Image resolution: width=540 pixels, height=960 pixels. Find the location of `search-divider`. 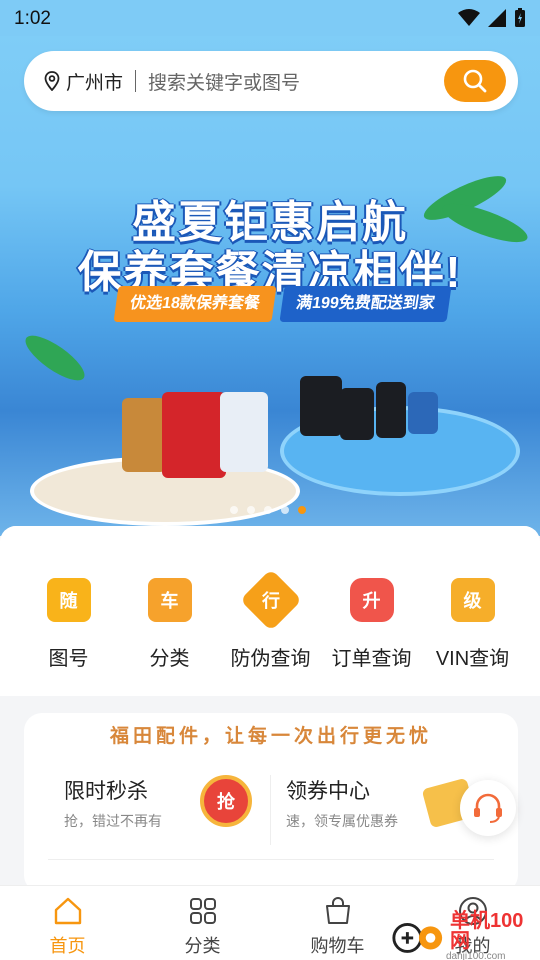

search-divider is located at coordinates (136, 81).